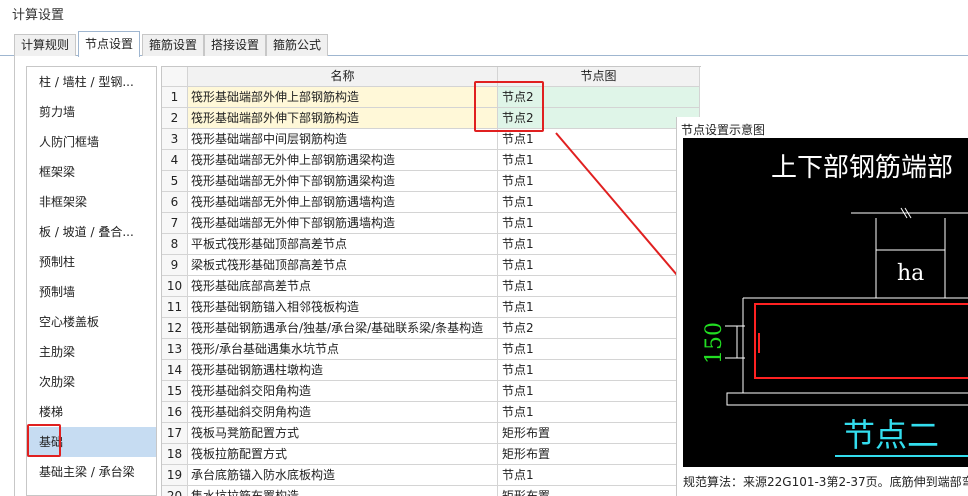 The height and width of the screenshot is (496, 968). What do you see at coordinates (910, 273) in the screenshot?
I see `ha-label: ha` at bounding box center [910, 273].